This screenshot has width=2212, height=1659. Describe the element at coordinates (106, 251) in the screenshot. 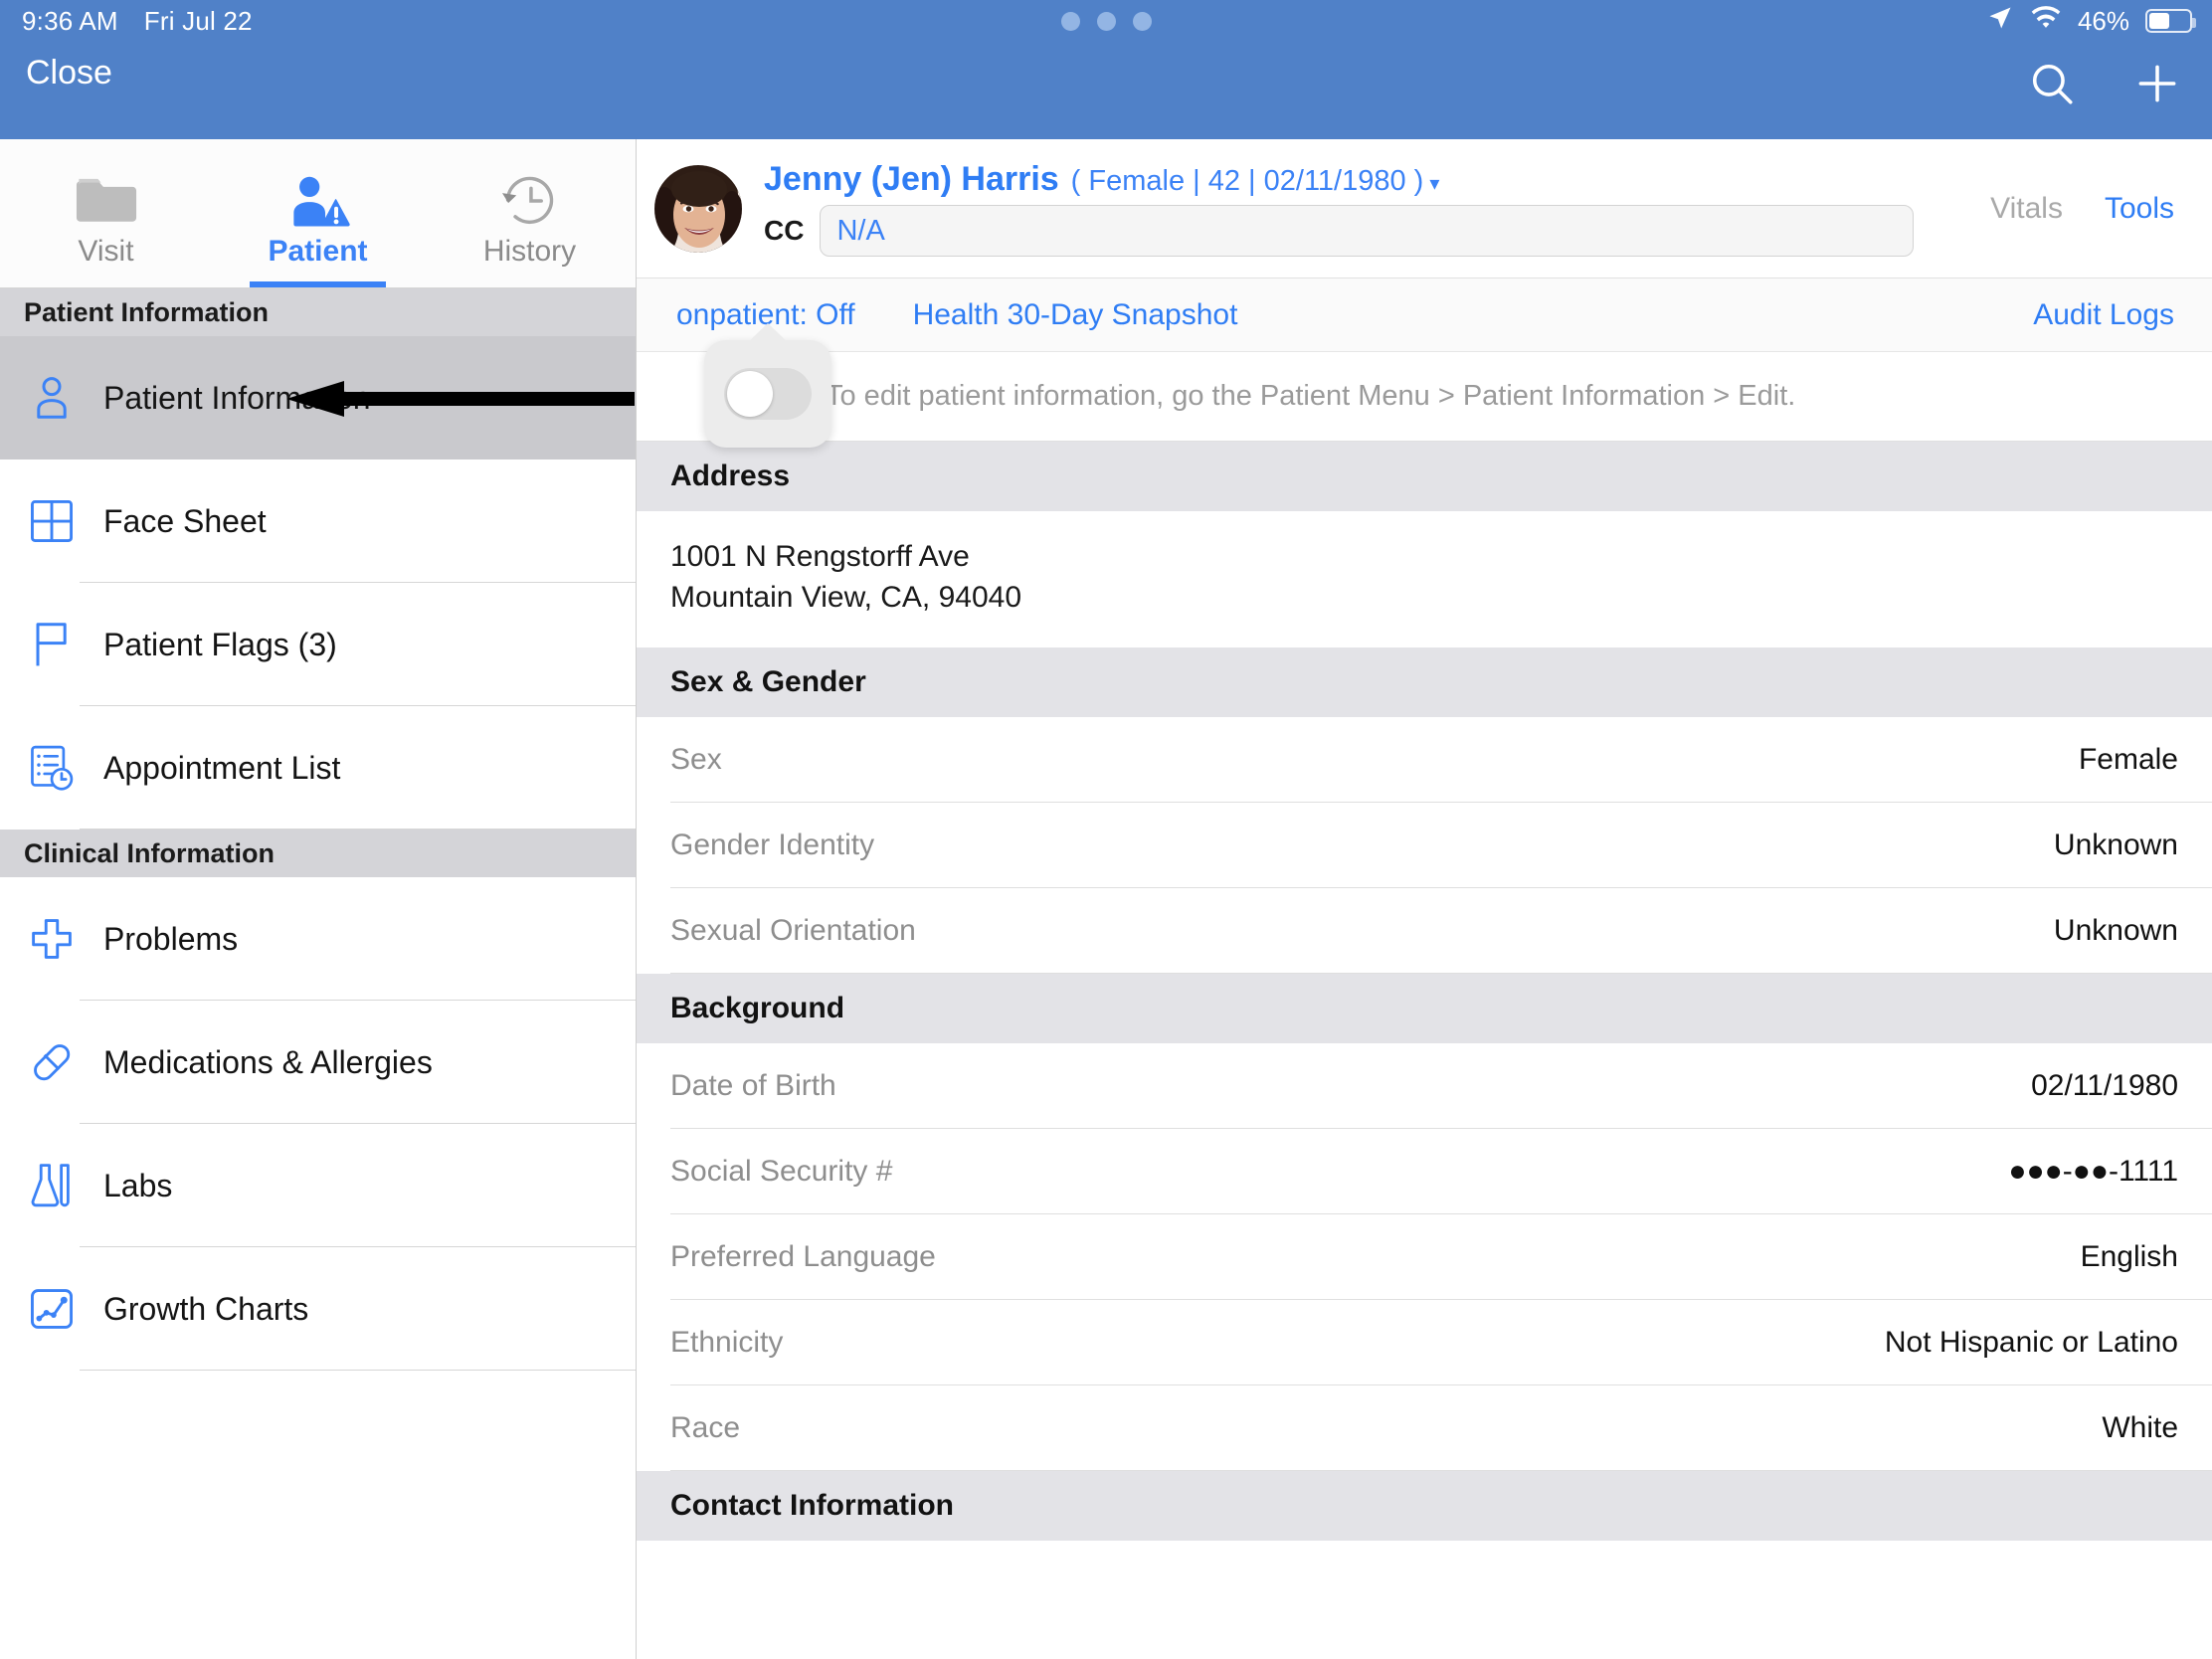

I see `tab-visit-label: Visit` at that location.